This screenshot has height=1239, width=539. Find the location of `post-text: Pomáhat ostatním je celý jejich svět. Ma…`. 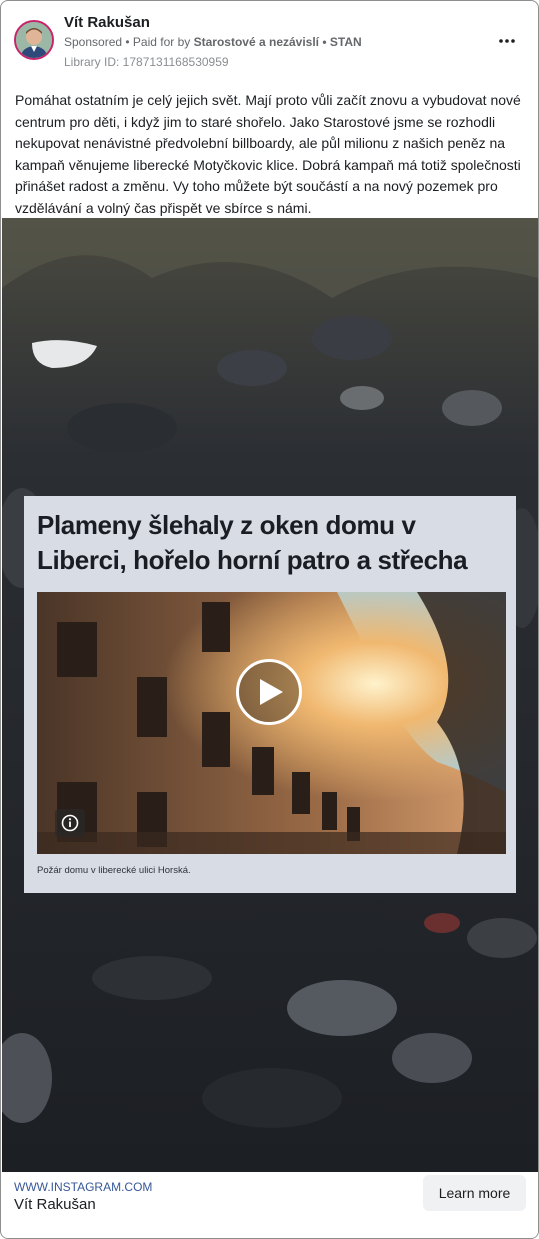

post-text: Pomáhat ostatním je celý jejich svět. Ma… is located at coordinates (268, 154).